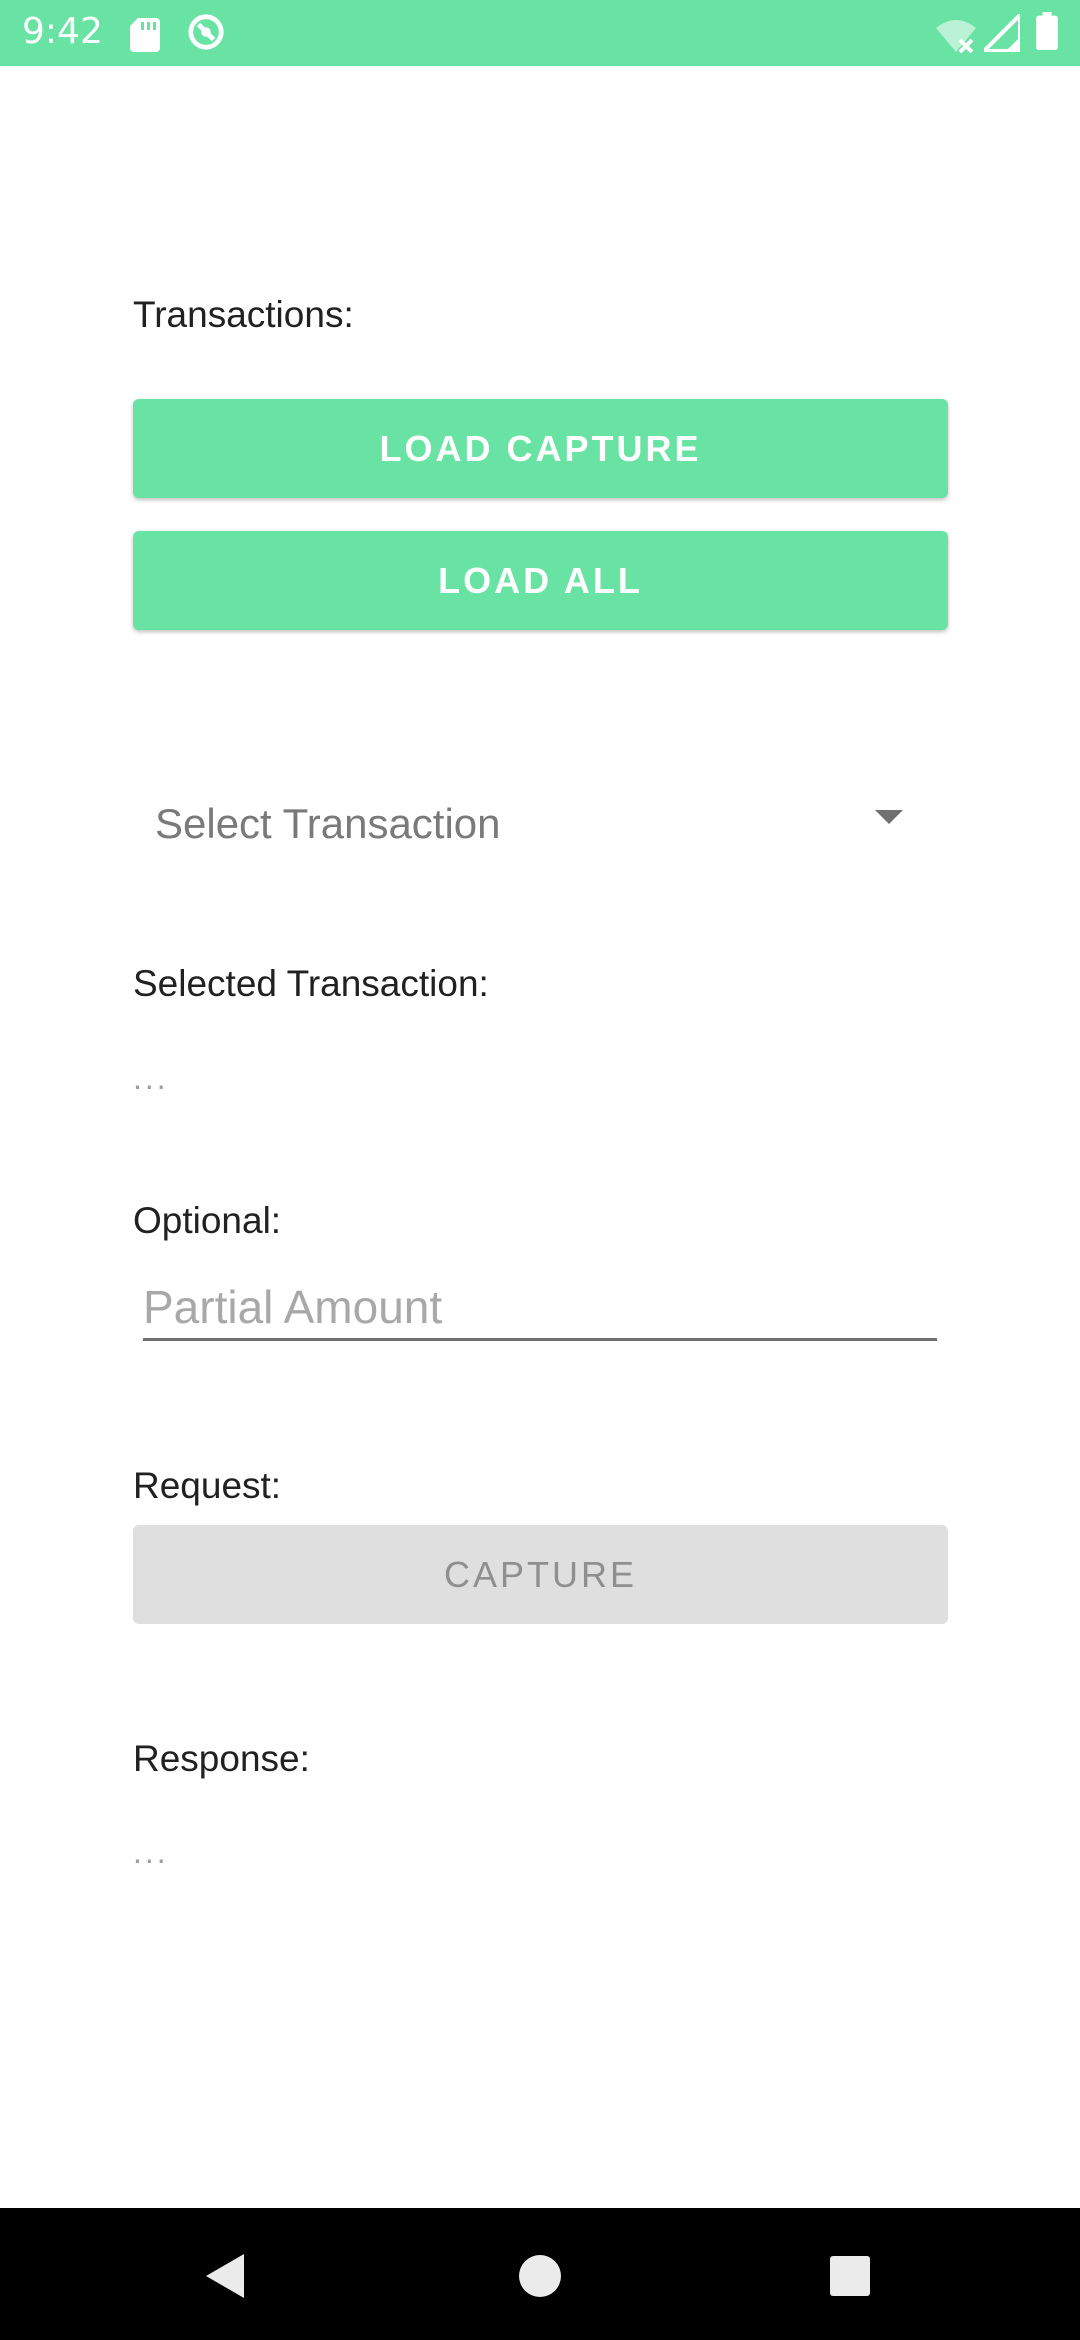 Image resolution: width=1080 pixels, height=2340 pixels. Describe the element at coordinates (533, 821) in the screenshot. I see `transaction-dropdown: Select Transaction` at that location.